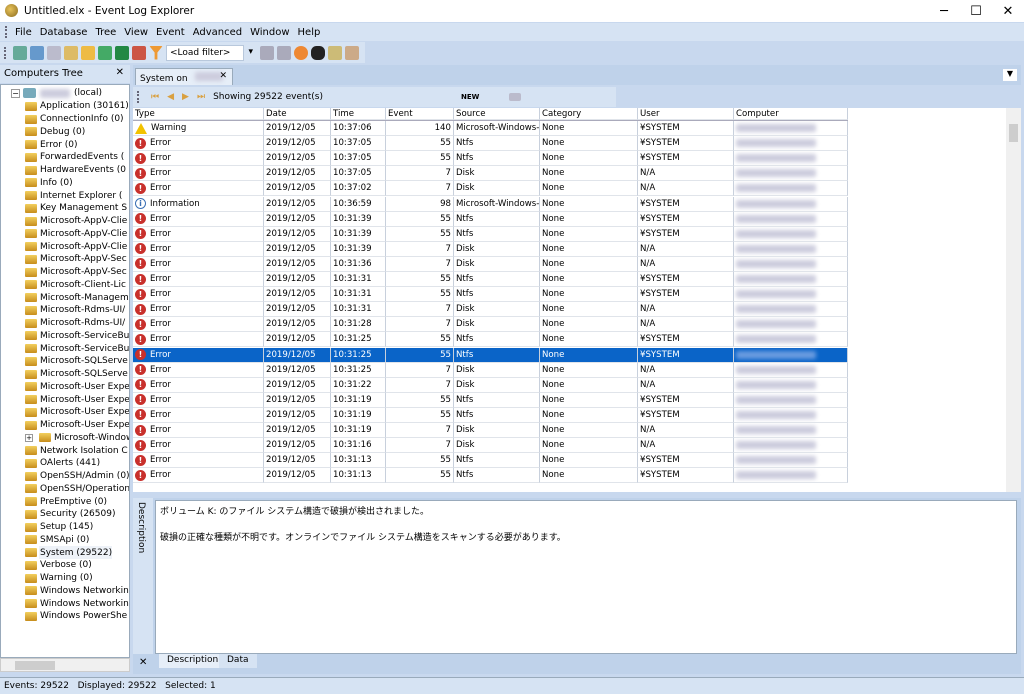 Image resolution: width=1024 pixels, height=694 pixels. What do you see at coordinates (490, 310) in the screenshot?
I see `table-row: ! Error 2019/12/05 10:31:31 7 Disk None N/A` at bounding box center [490, 310].